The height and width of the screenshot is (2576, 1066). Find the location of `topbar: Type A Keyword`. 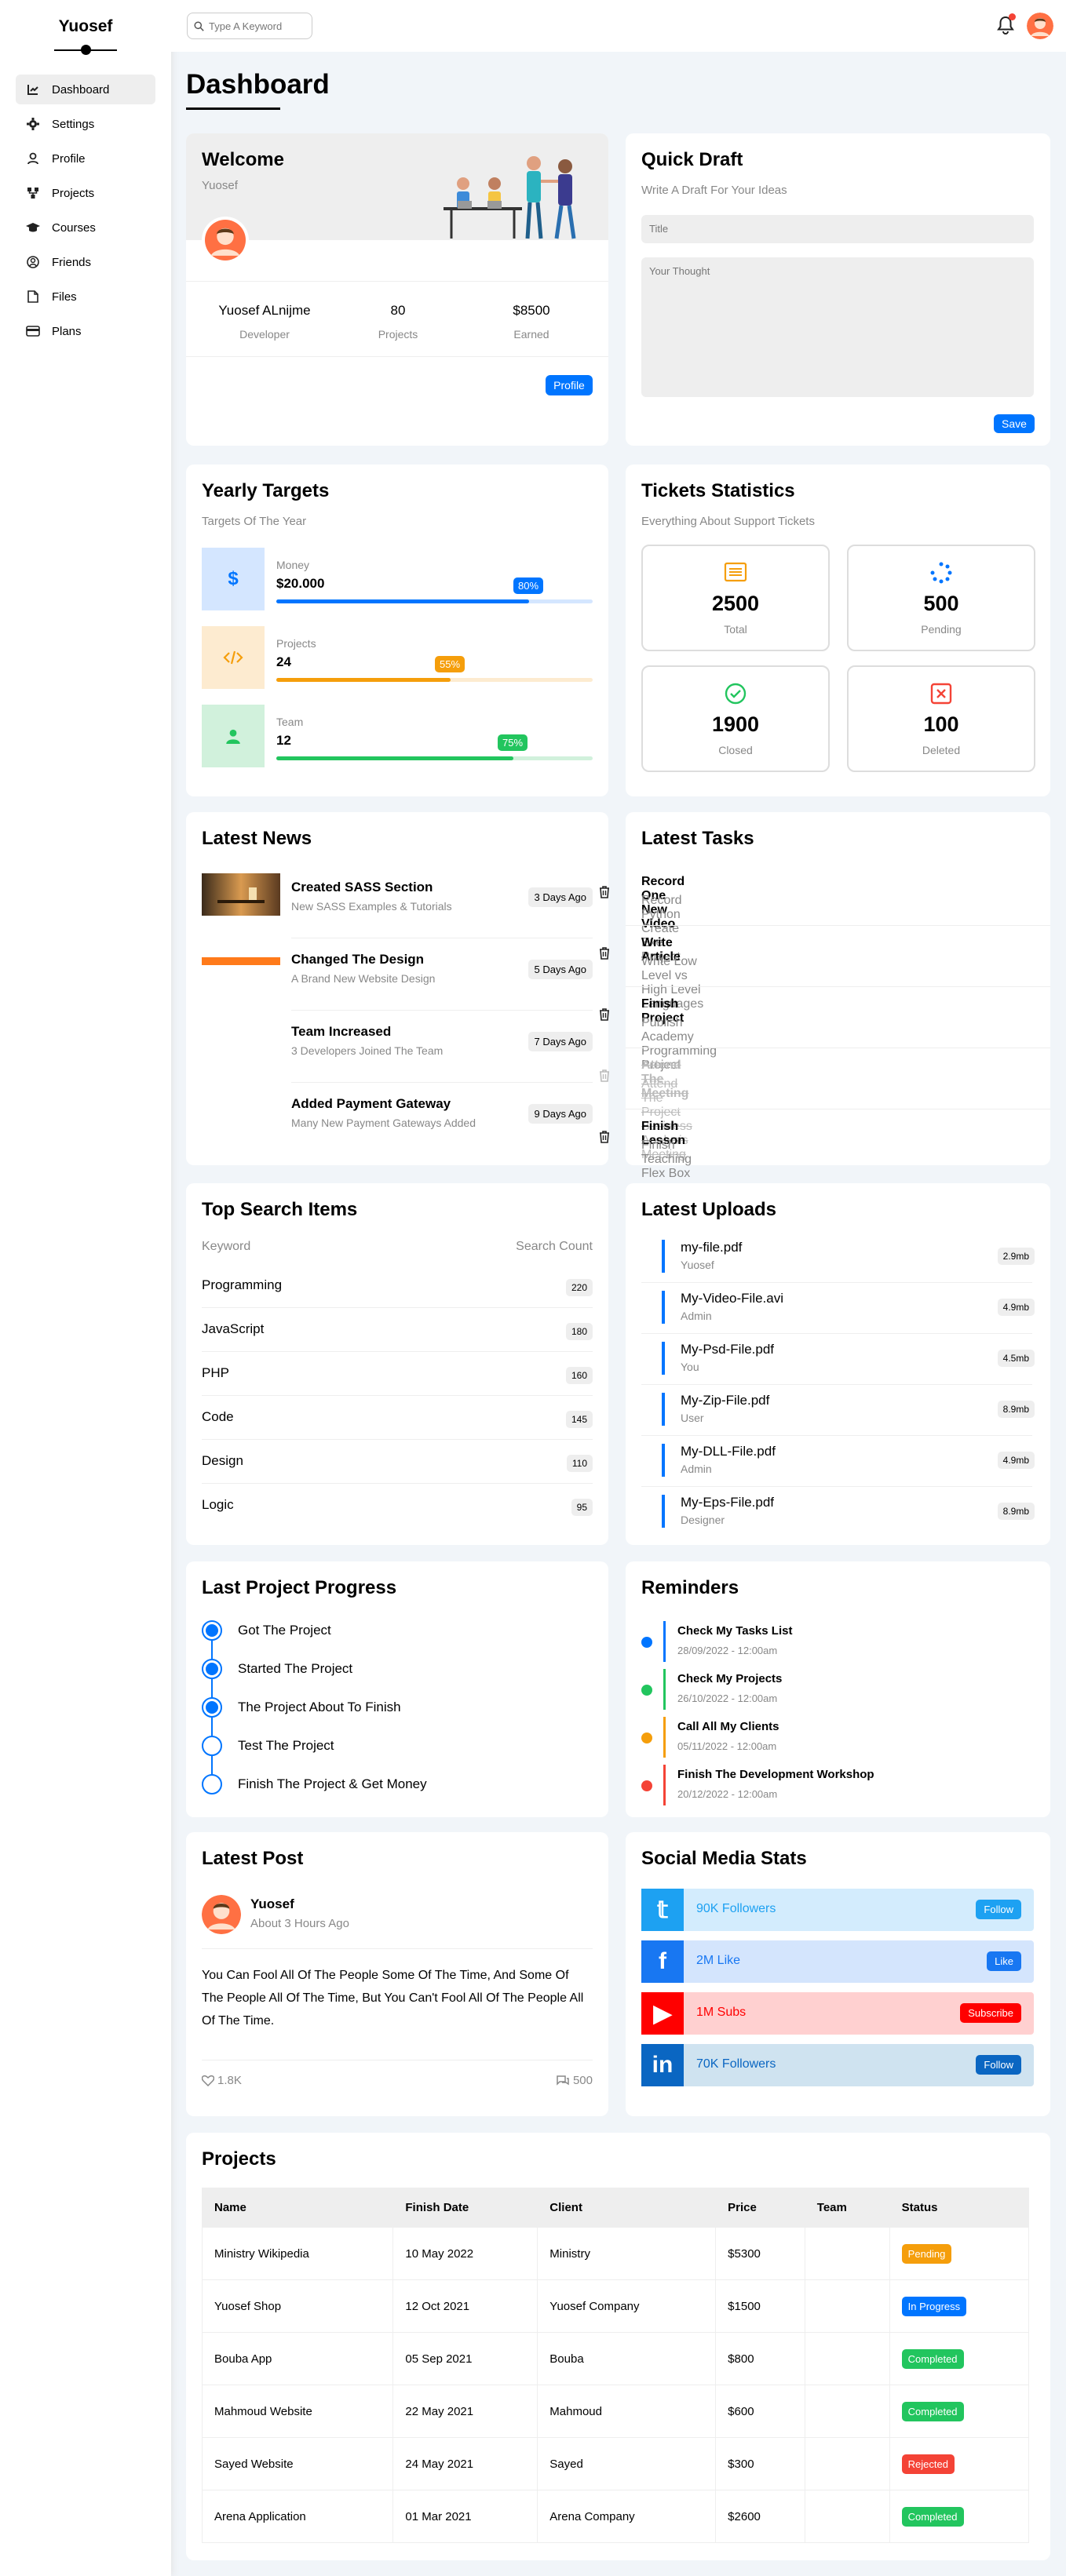

topbar: Type A Keyword is located at coordinates (618, 26).